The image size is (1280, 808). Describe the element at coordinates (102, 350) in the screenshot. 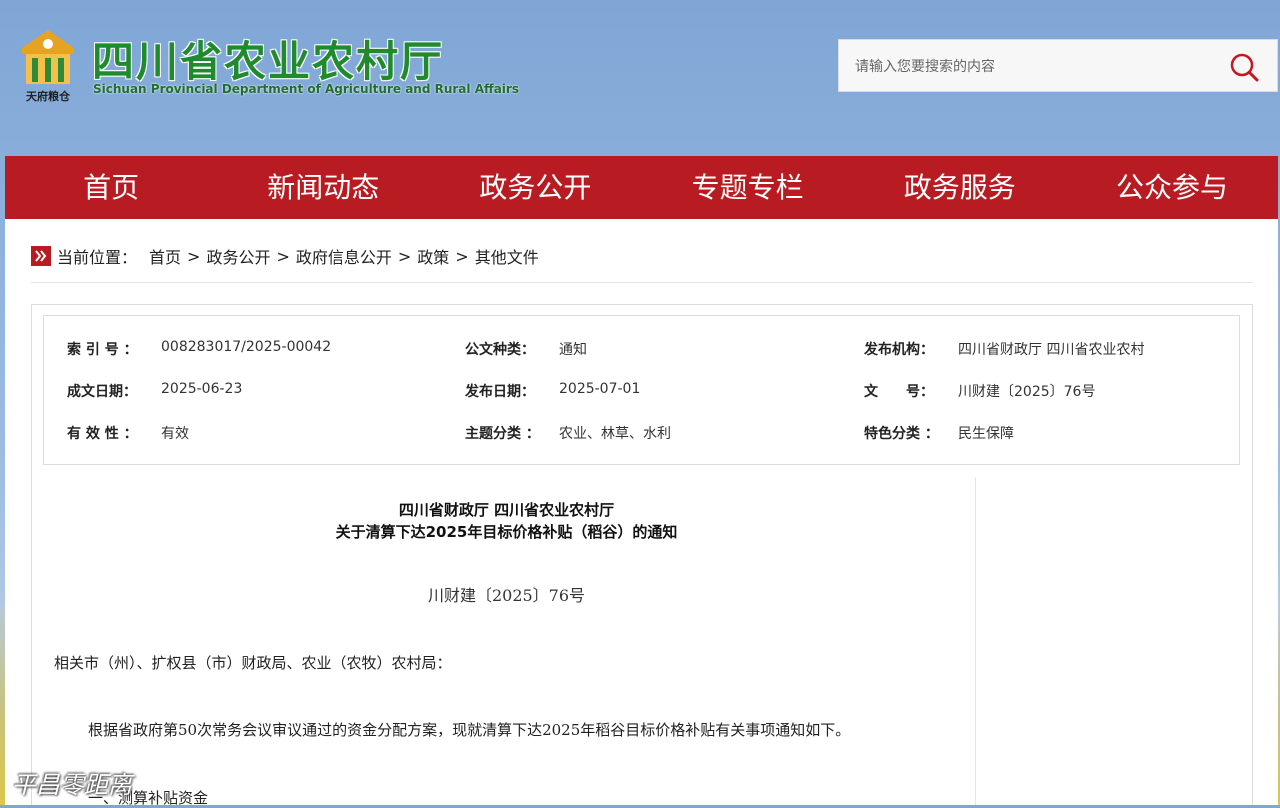

I see `meta-index-label: 索 引 号 ：` at that location.